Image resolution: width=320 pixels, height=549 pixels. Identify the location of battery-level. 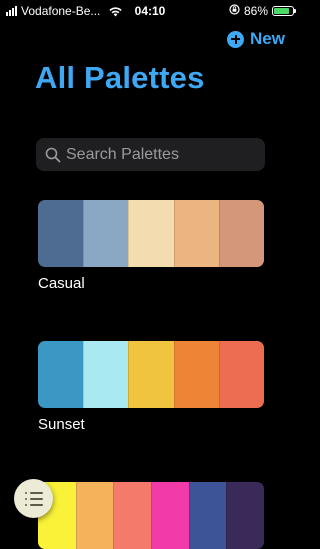
(281, 11).